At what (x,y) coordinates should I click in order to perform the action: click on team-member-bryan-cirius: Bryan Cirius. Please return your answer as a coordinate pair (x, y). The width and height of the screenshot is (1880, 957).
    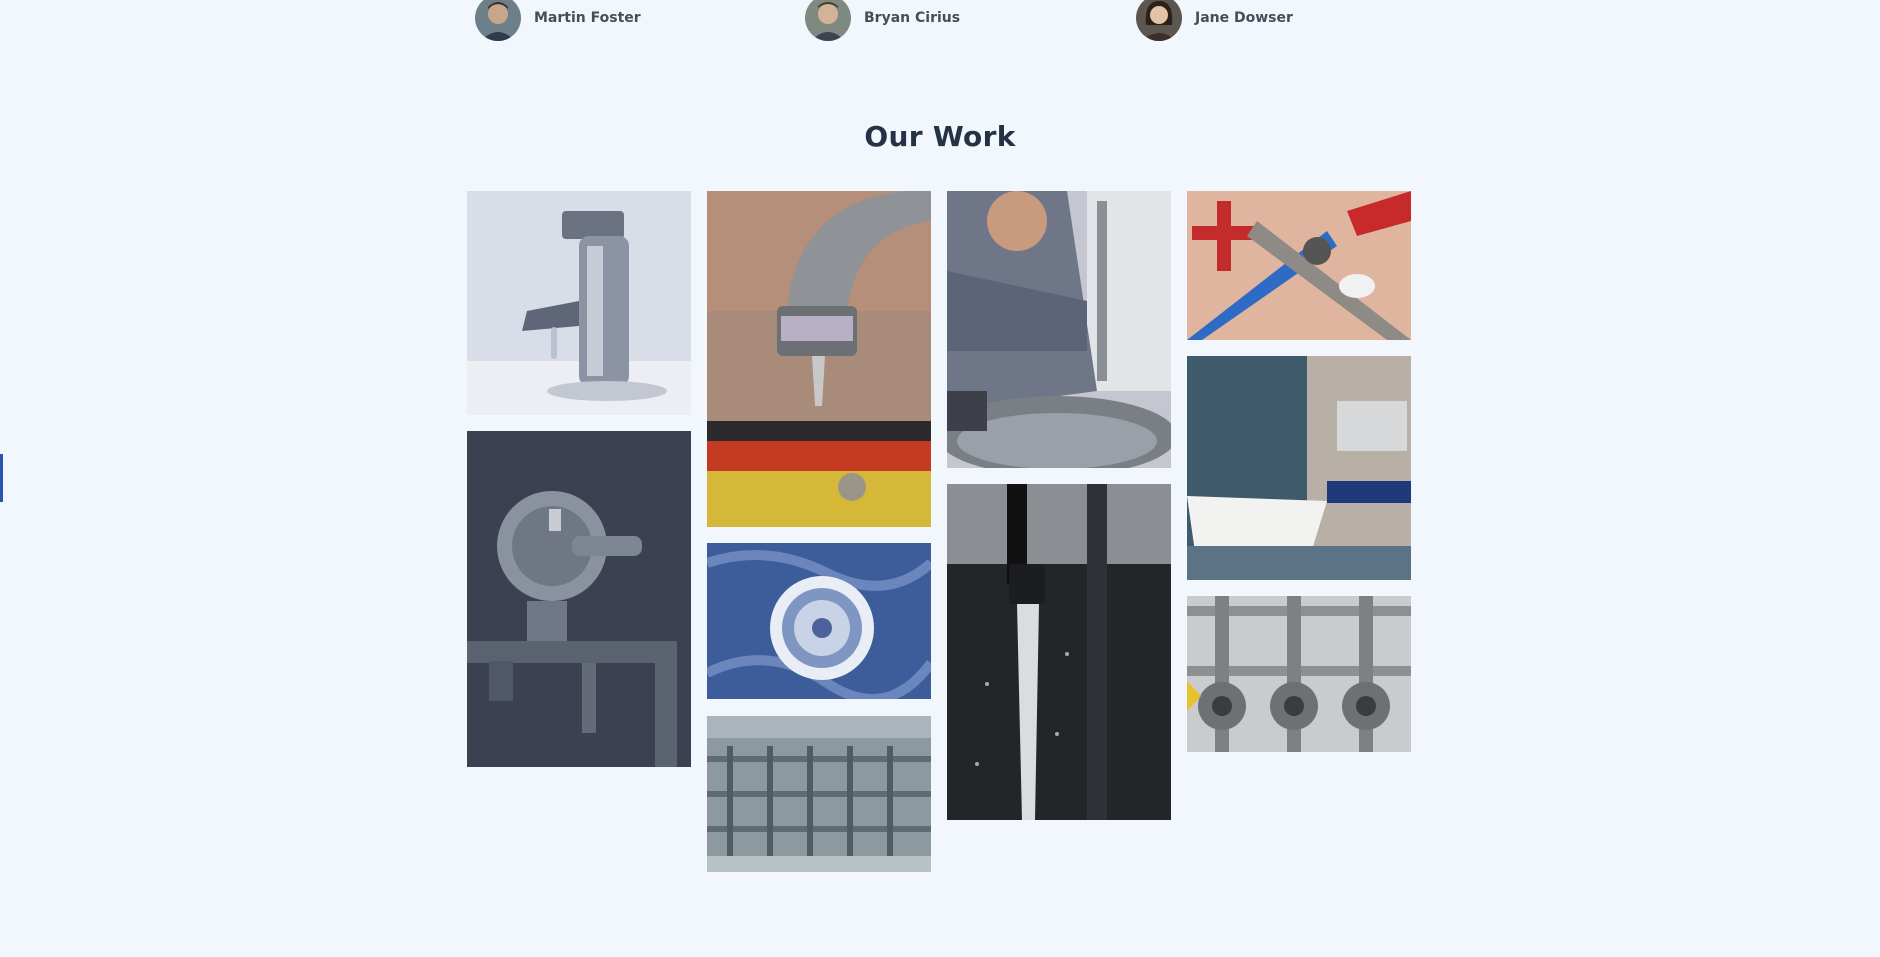
    Looking at the image, I should click on (882, 22).